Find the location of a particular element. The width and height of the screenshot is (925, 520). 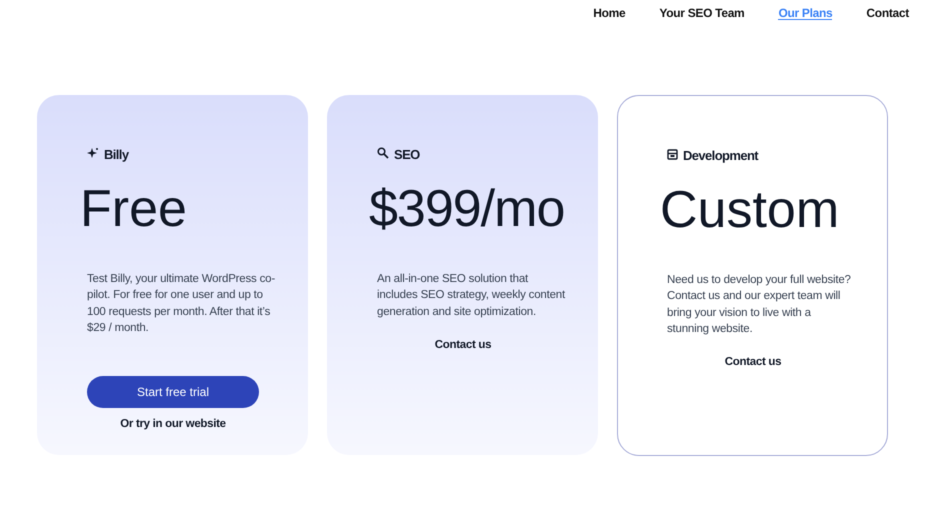

plan-price: $399/mo is located at coordinates (467, 209).